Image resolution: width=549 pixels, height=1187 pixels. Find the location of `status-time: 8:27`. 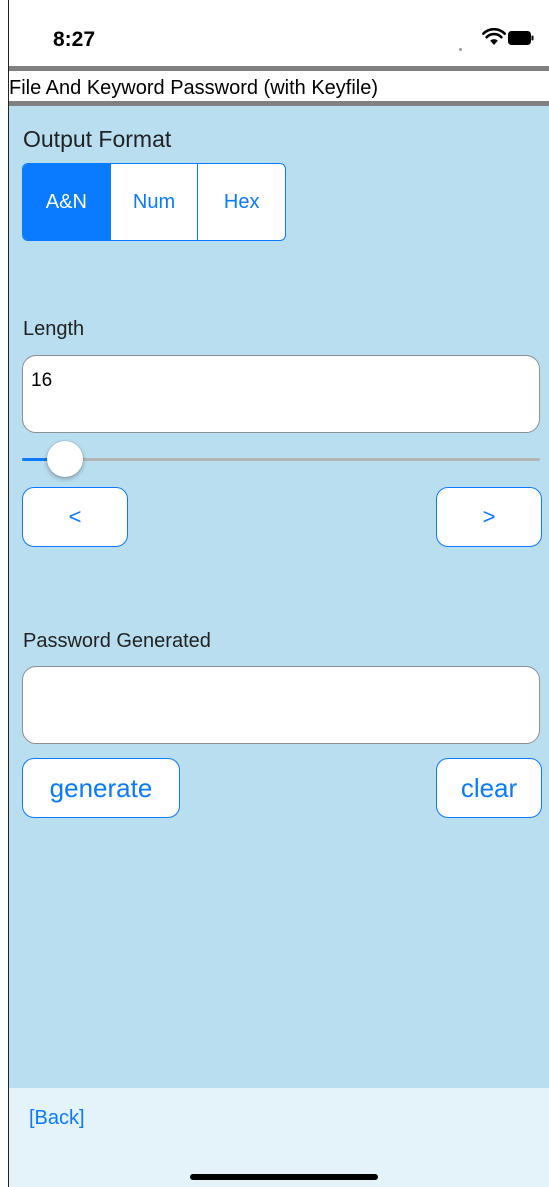

status-time: 8:27 is located at coordinates (74, 39).